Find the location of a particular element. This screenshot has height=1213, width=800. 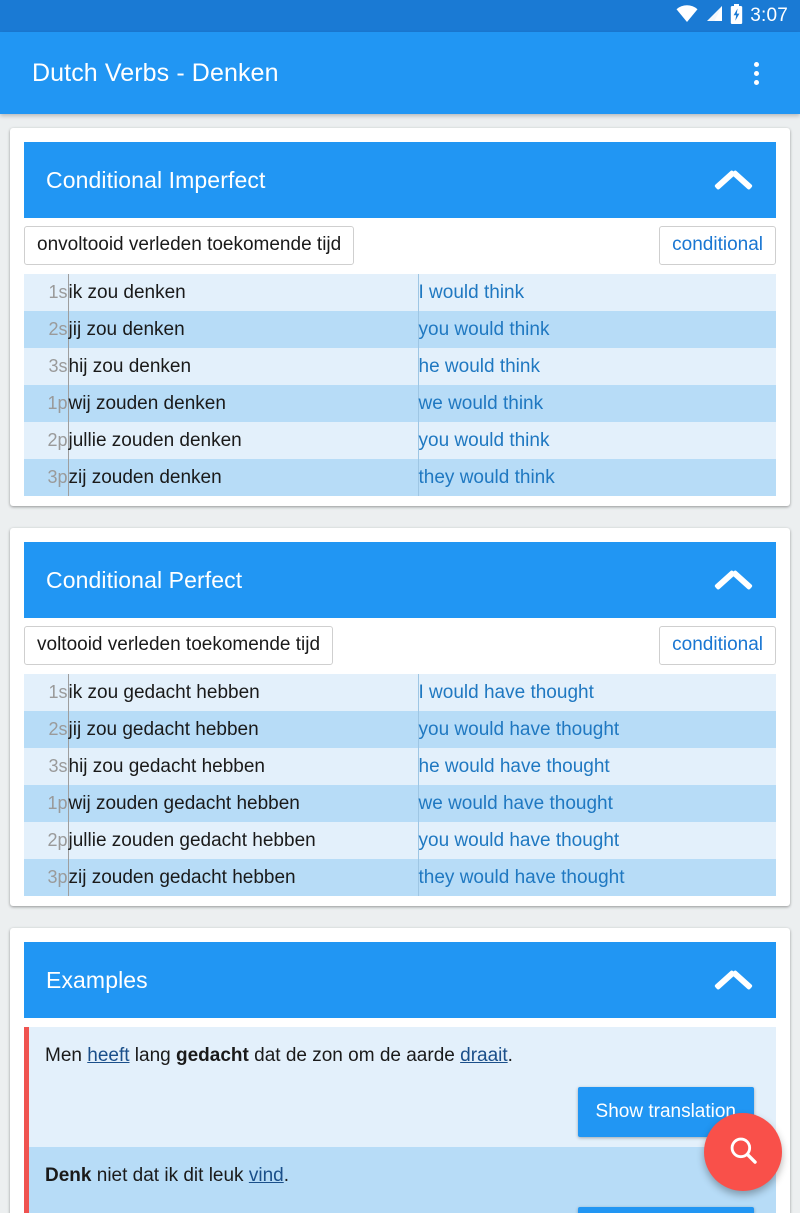

examples-card-title: Examples is located at coordinates (97, 979).